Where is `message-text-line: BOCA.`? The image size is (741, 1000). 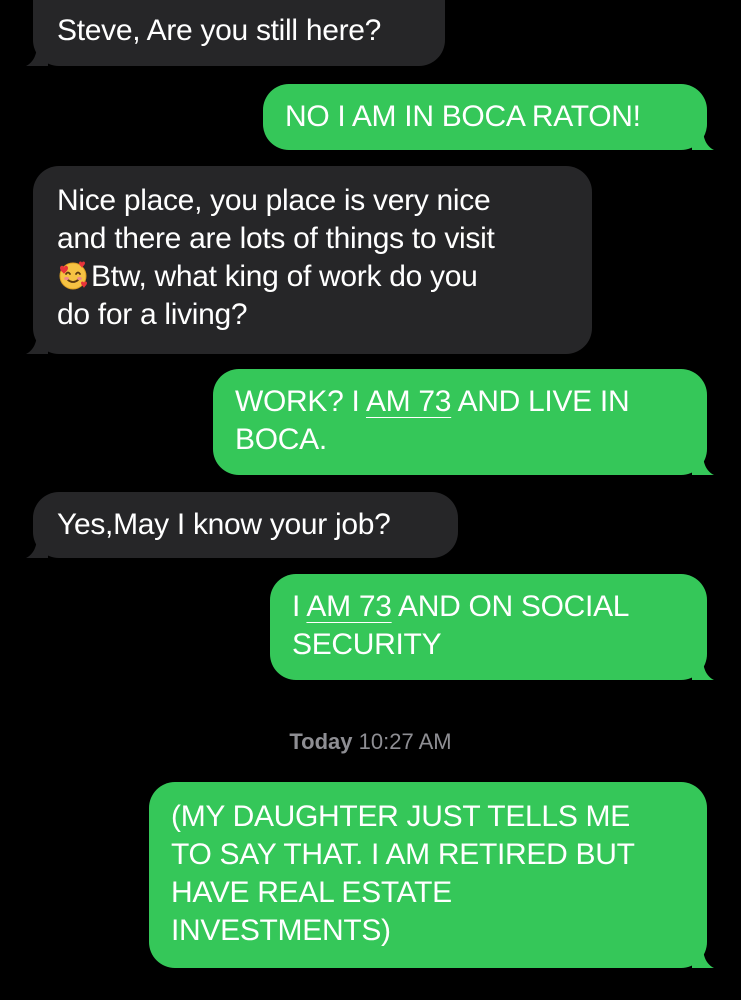 message-text-line: BOCA. is located at coordinates (281, 439).